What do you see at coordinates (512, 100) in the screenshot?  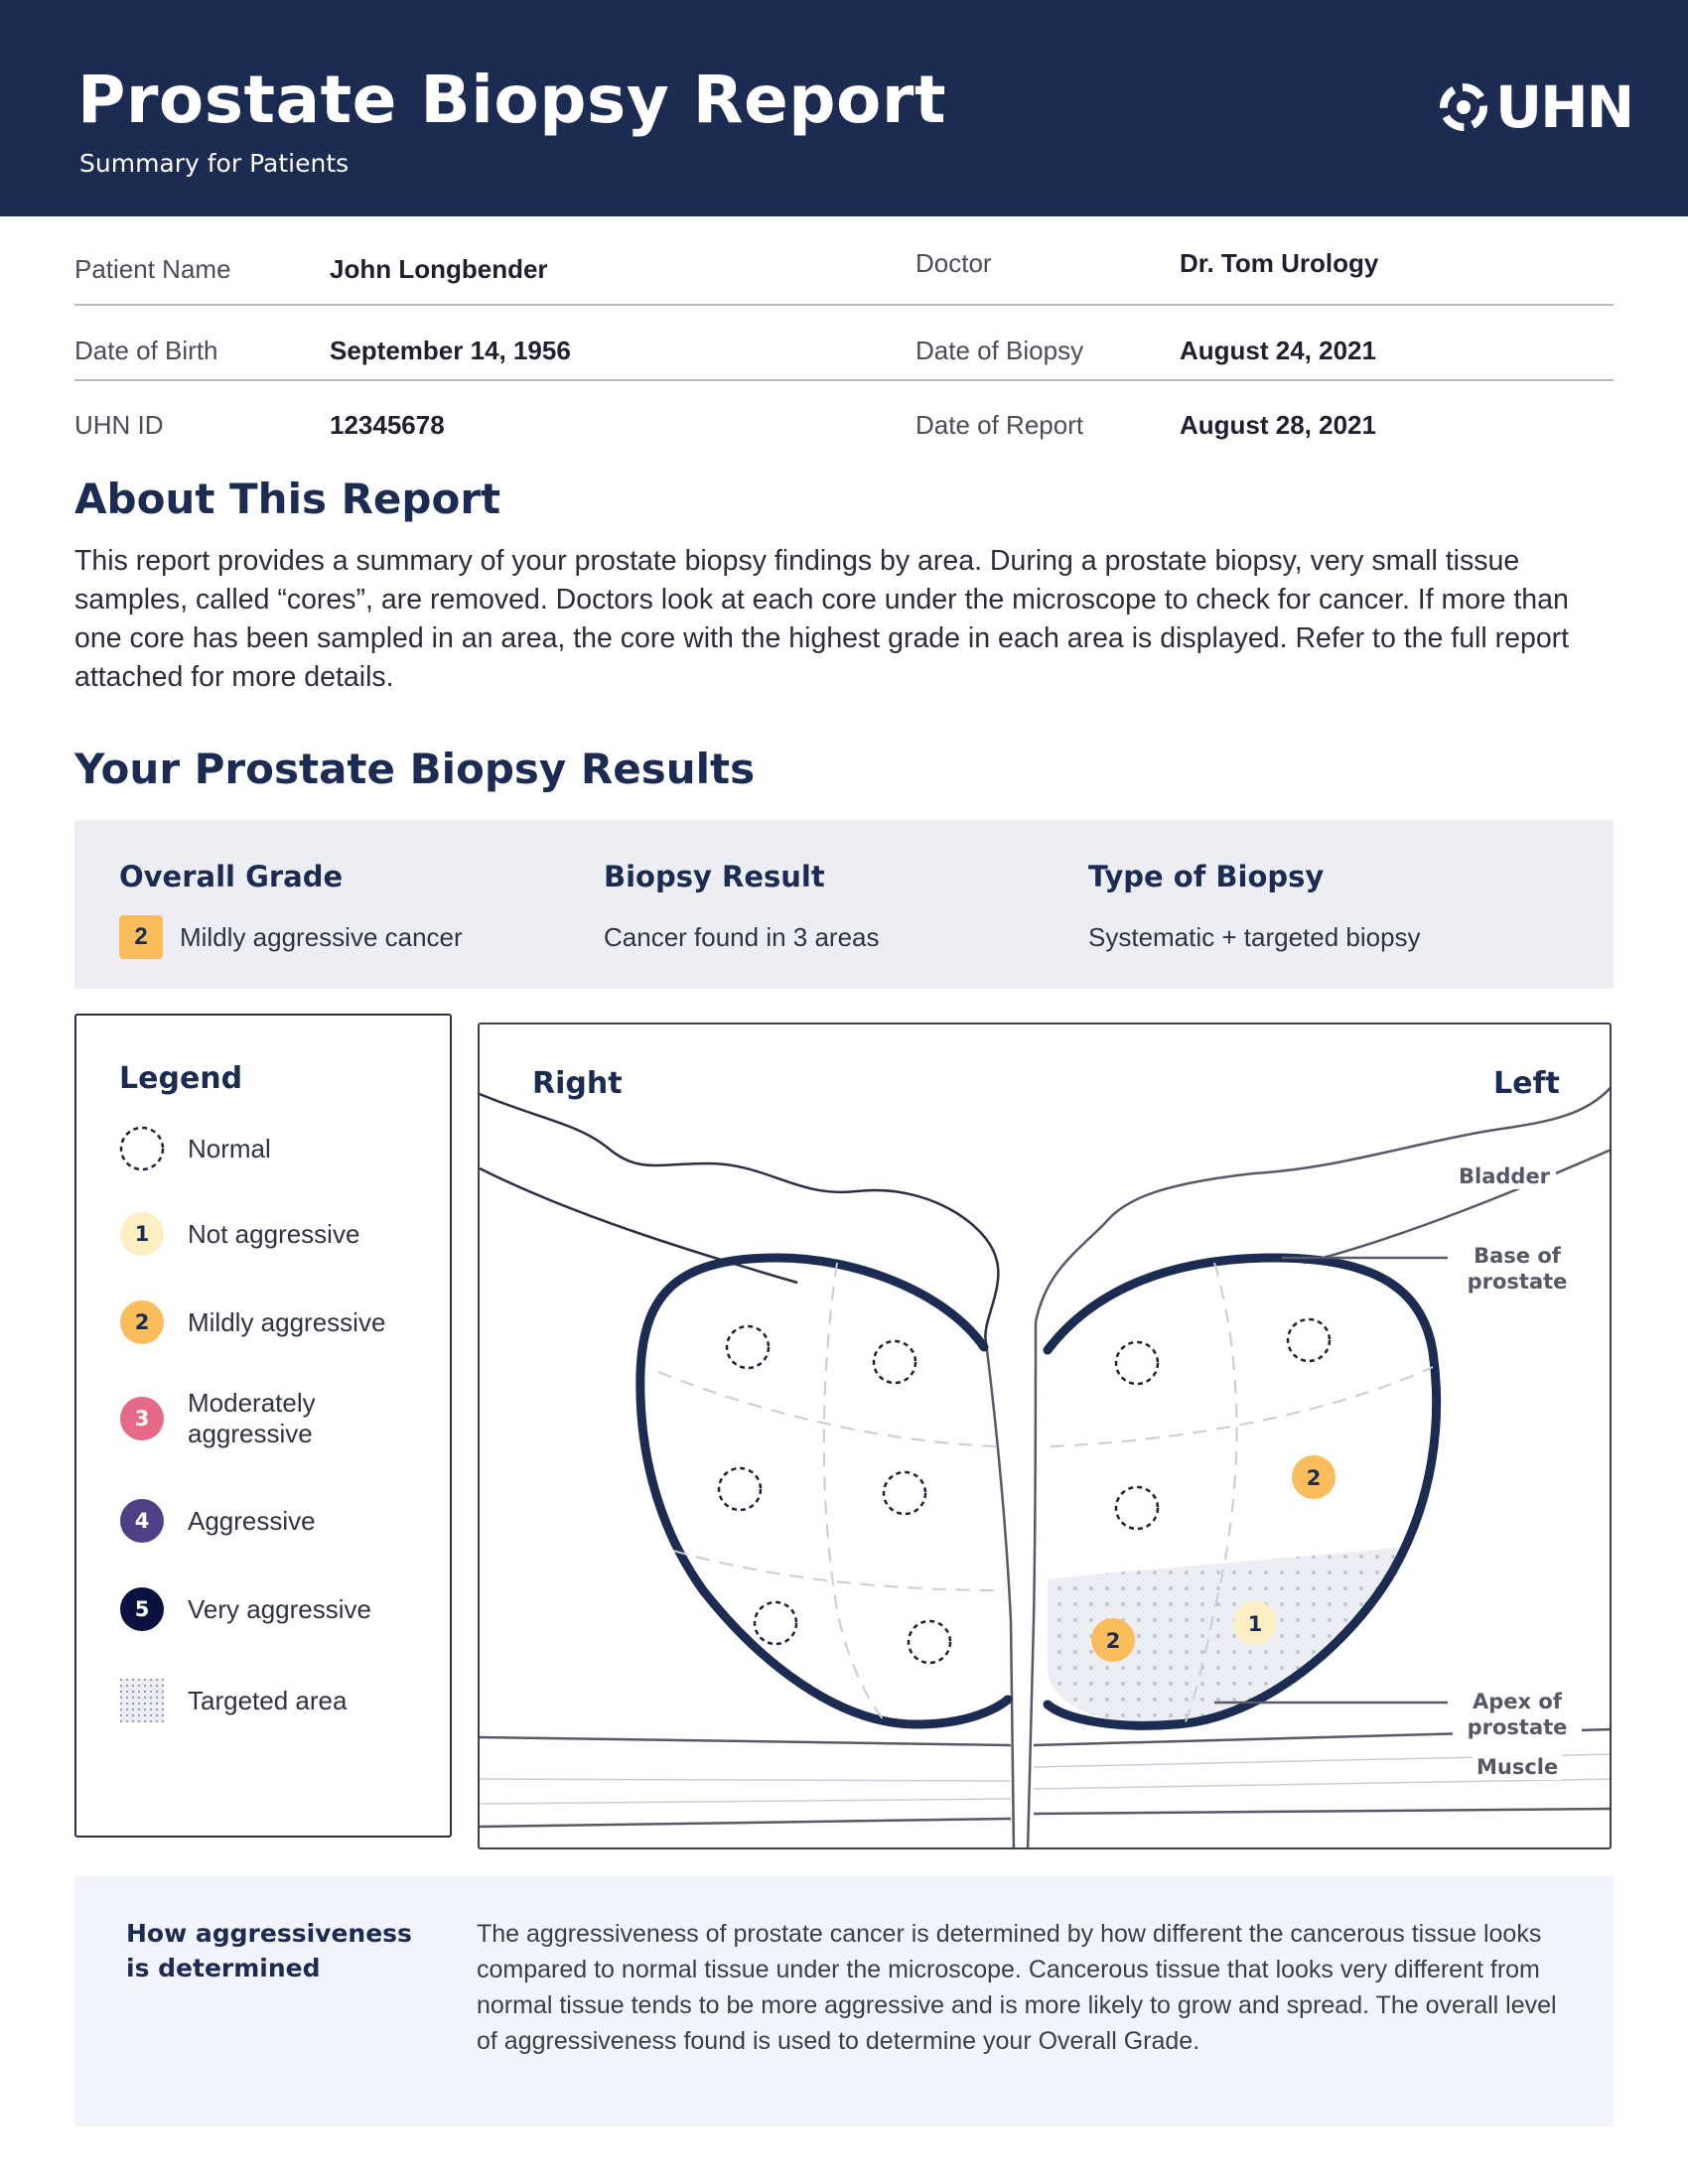 I see `report-title: Prostate Biopsy Report` at bounding box center [512, 100].